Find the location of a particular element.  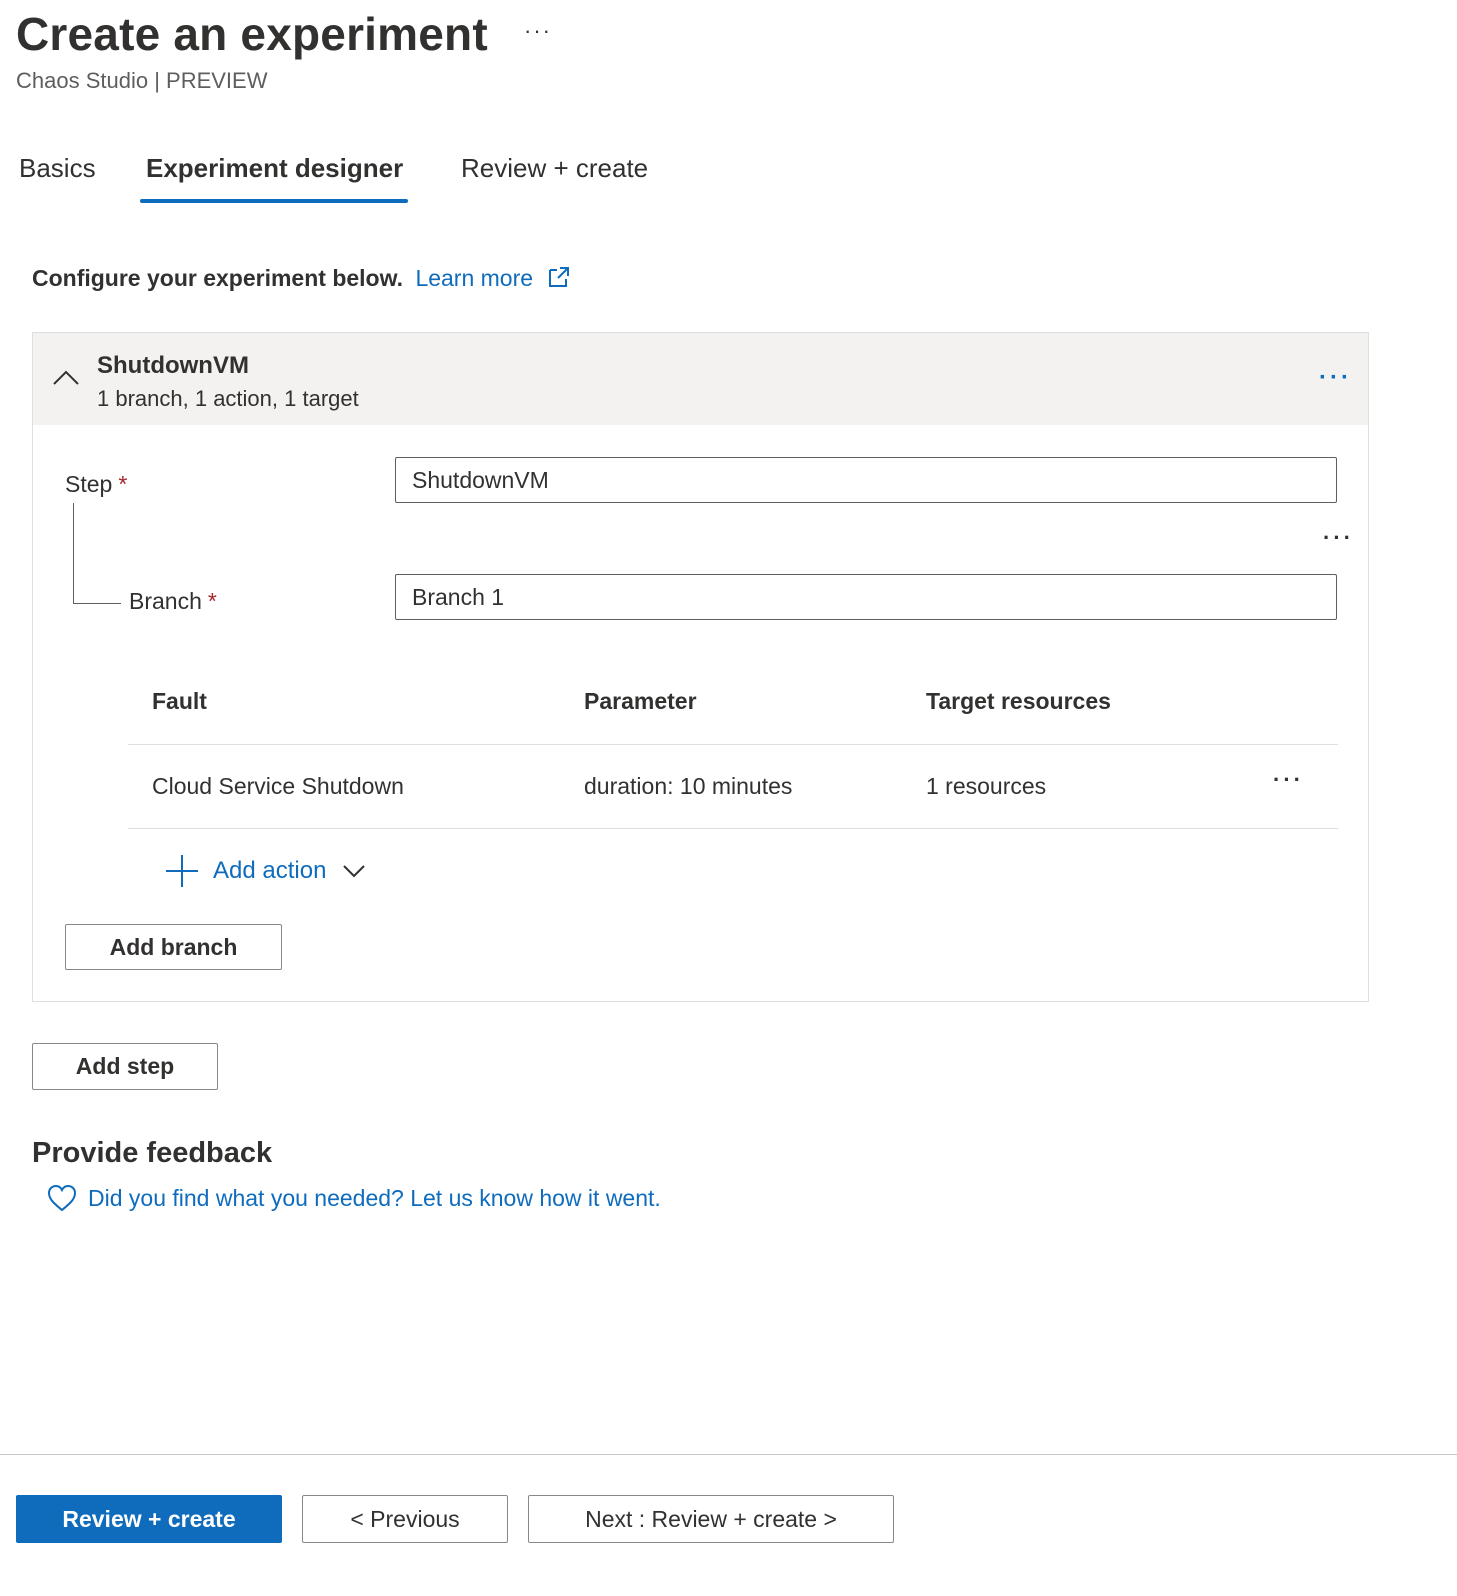

tab-experiment-designer: Experiment designer is located at coordinates (274, 168).